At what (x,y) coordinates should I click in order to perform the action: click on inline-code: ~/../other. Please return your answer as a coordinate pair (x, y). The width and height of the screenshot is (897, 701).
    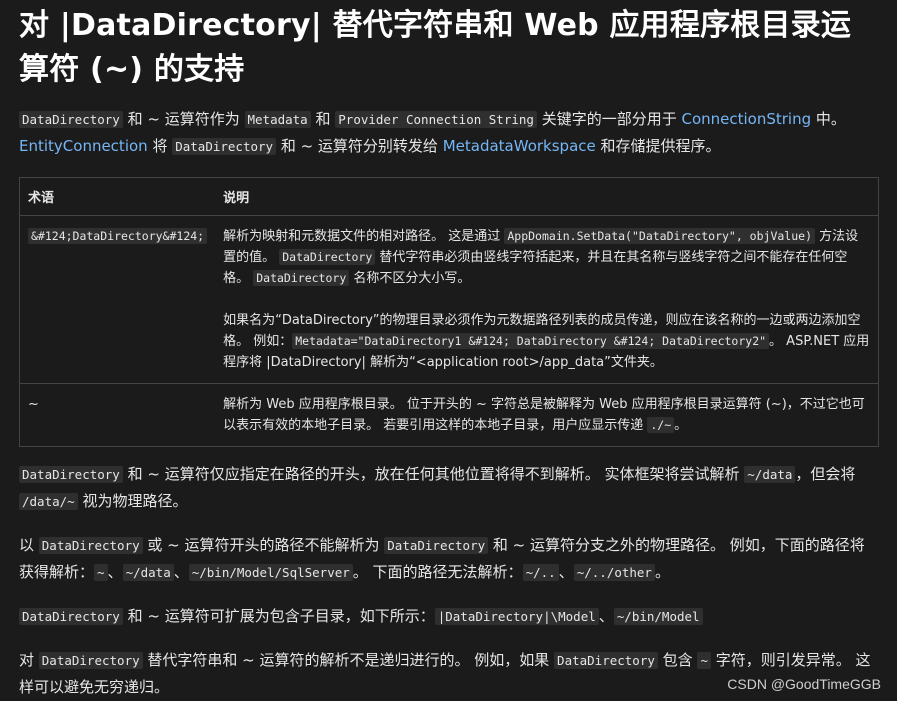
    Looking at the image, I should click on (614, 572).